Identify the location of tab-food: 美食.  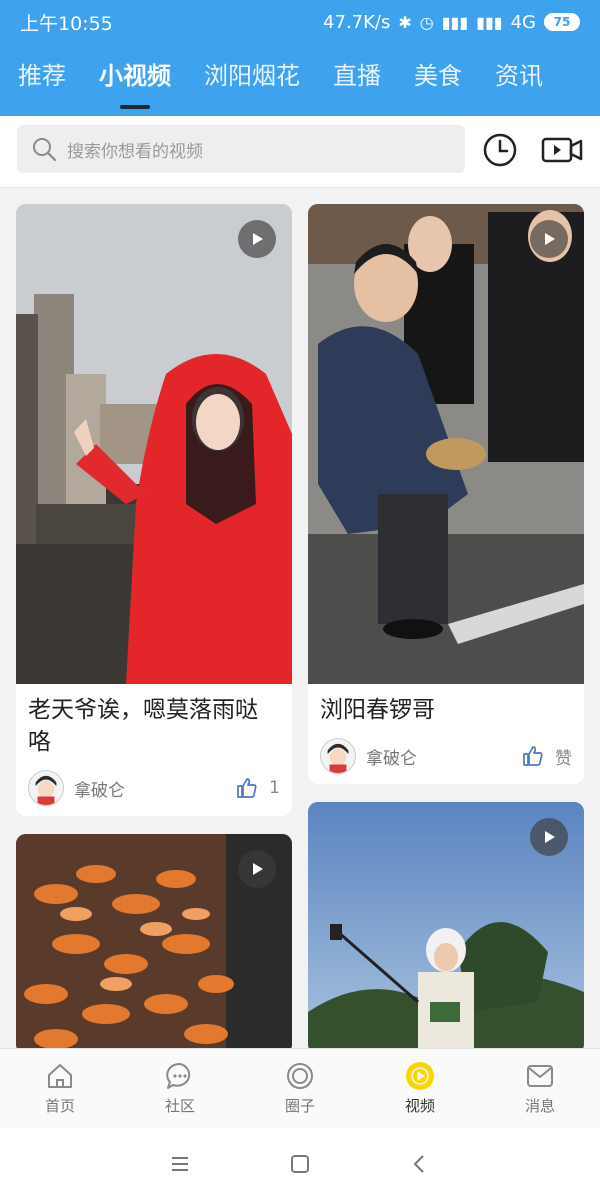
(438, 73).